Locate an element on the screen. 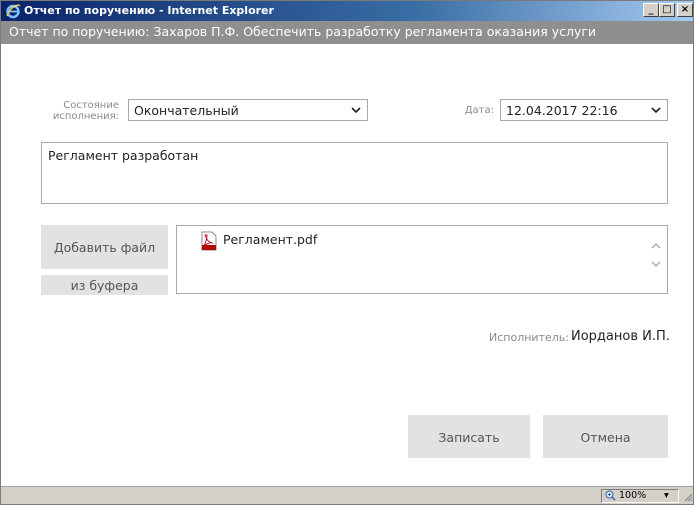 This screenshot has width=694, height=505. window-title: Отчет по поручению - Internet Explorer is located at coordinates (149, 10).